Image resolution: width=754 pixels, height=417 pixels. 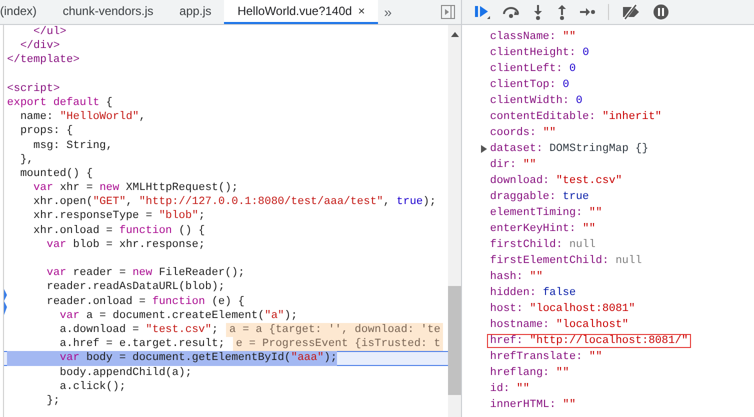 What do you see at coordinates (631, 12) in the screenshot?
I see `deactivate-breakpoints-icon` at bounding box center [631, 12].